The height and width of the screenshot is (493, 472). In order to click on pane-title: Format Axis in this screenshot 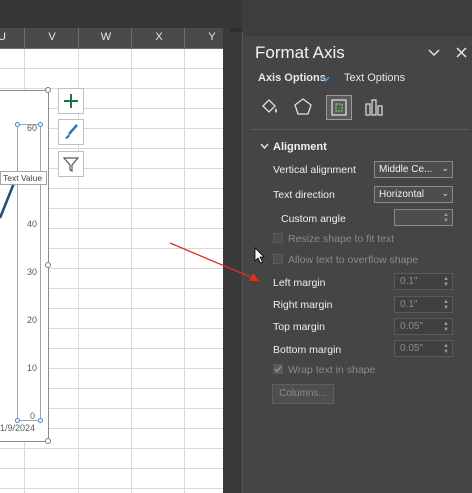, I will do `click(300, 52)`.